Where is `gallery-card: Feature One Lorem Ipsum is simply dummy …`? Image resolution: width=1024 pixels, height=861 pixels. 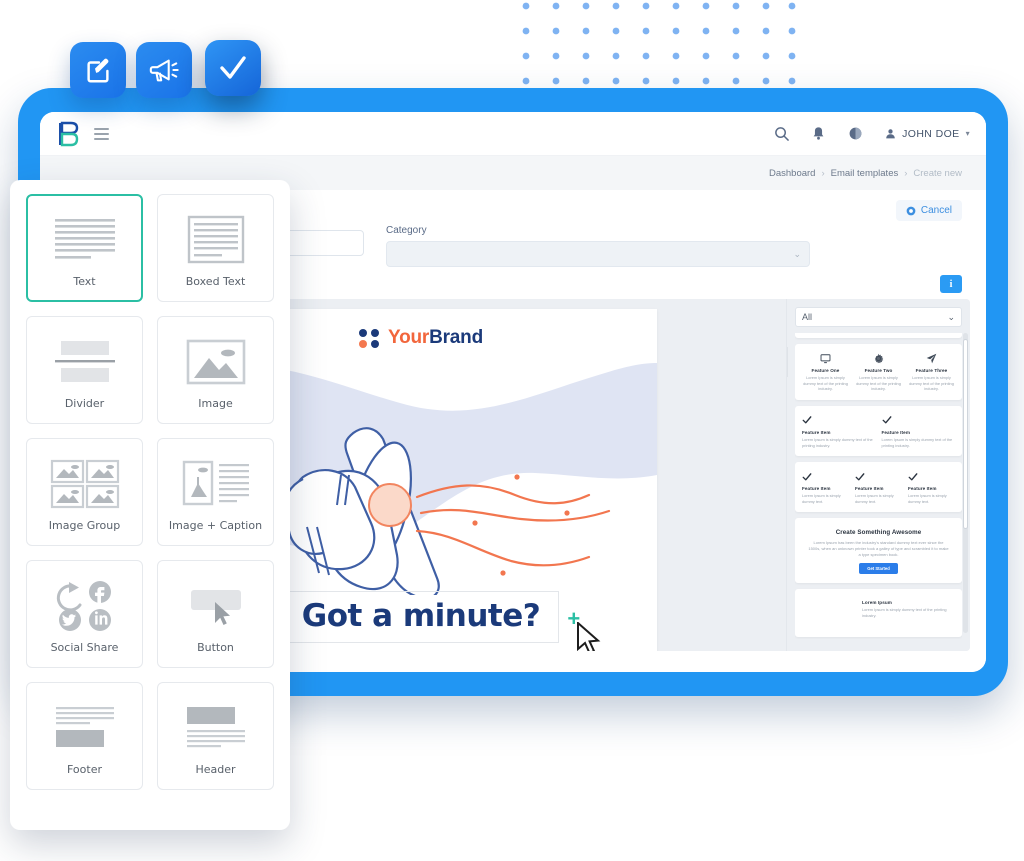
gallery-card: Feature One Lorem Ipsum is simply dummy … is located at coordinates (878, 372).